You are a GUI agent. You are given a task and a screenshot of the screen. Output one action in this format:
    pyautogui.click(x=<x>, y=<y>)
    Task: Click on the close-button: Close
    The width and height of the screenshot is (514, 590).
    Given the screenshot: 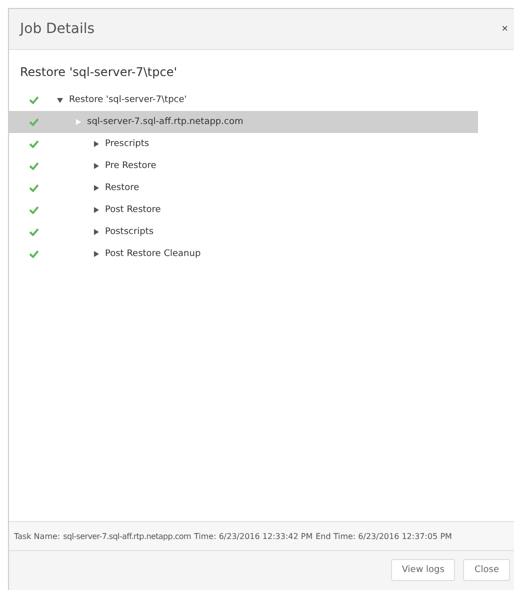 What is the action you would take?
    pyautogui.click(x=486, y=570)
    